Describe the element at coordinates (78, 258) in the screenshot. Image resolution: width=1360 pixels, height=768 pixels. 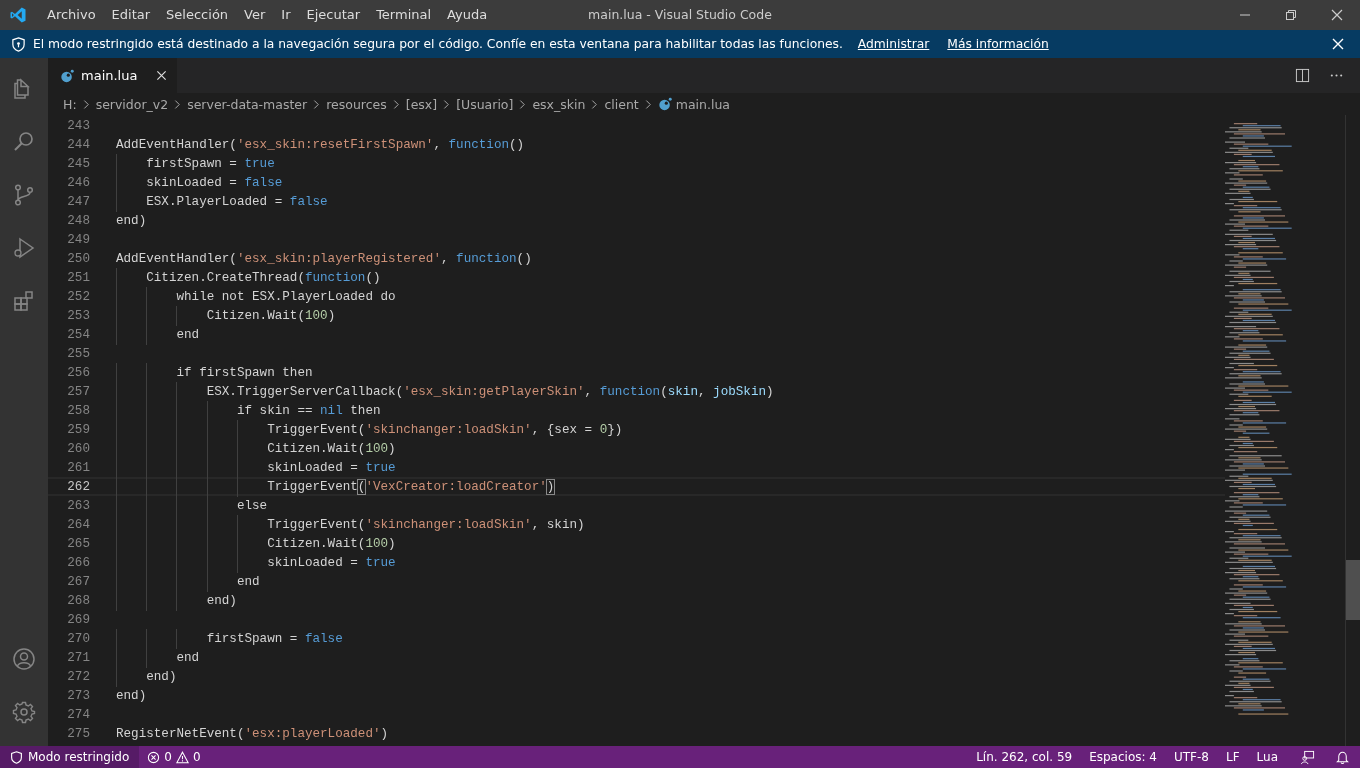
I see `line-number: 250` at that location.